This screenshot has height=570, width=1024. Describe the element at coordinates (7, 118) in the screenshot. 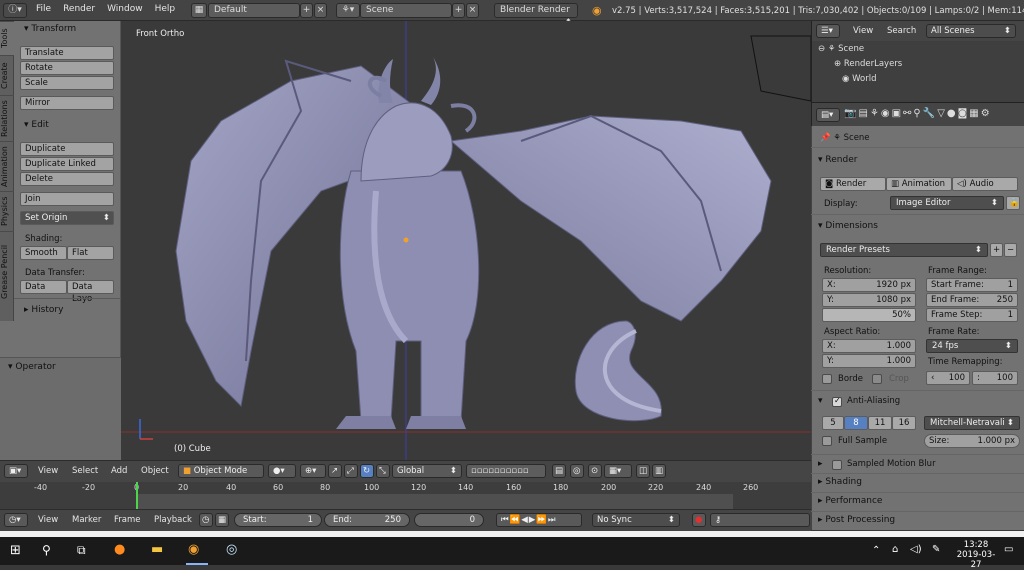

I see `tab-relations: Relations` at that location.